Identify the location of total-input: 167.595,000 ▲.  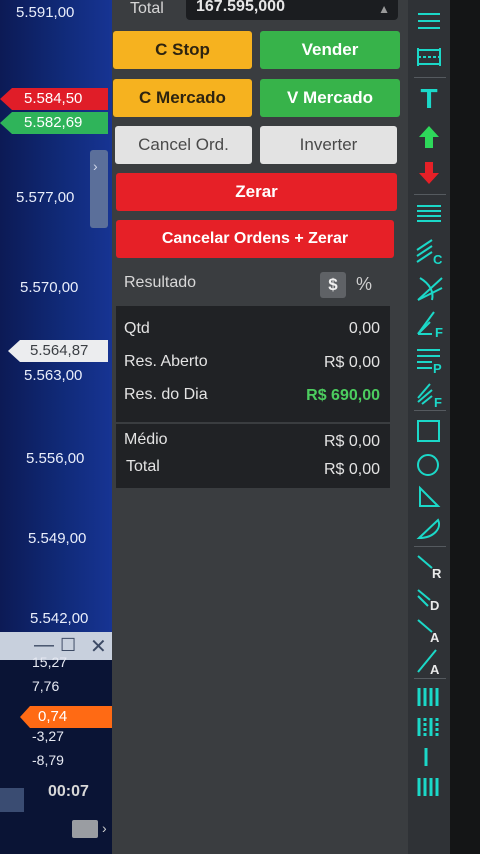
(292, 10).